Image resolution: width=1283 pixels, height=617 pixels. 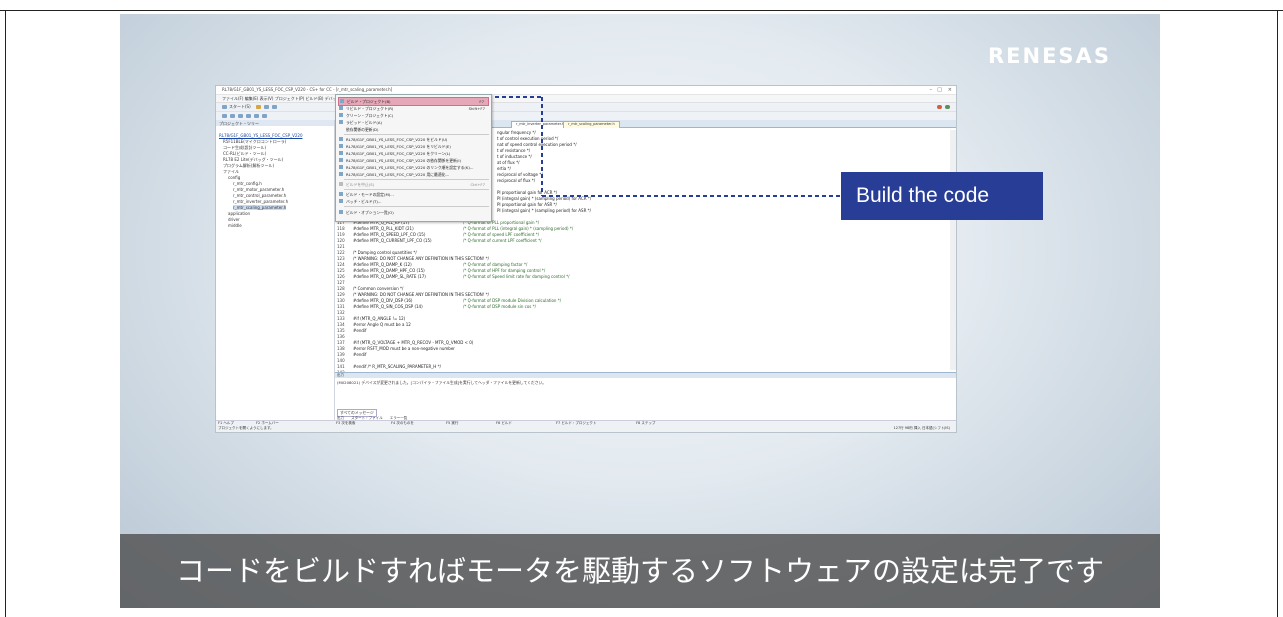 What do you see at coordinates (514, 150) in the screenshot?
I see `code-comment: t of resistance */` at bounding box center [514, 150].